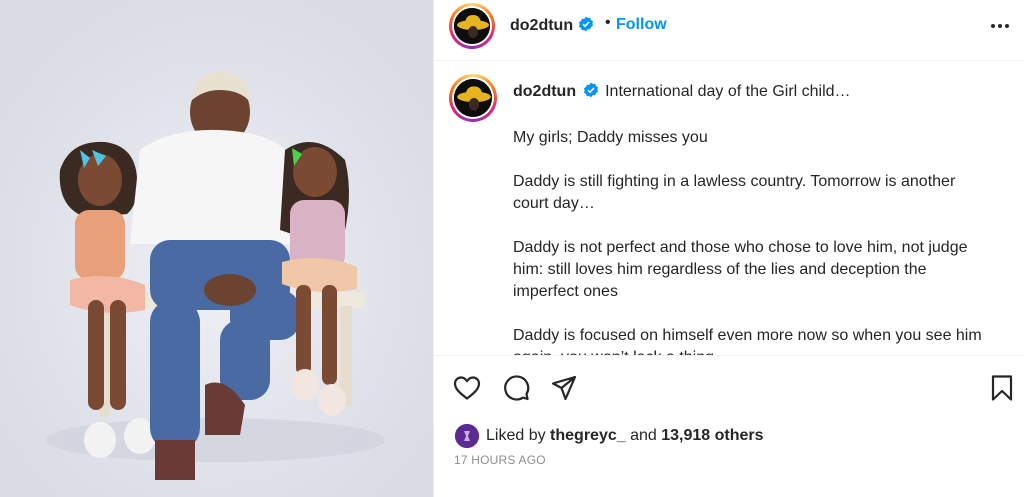 The image size is (1024, 497). I want to click on comment-icon, so click(516, 388).